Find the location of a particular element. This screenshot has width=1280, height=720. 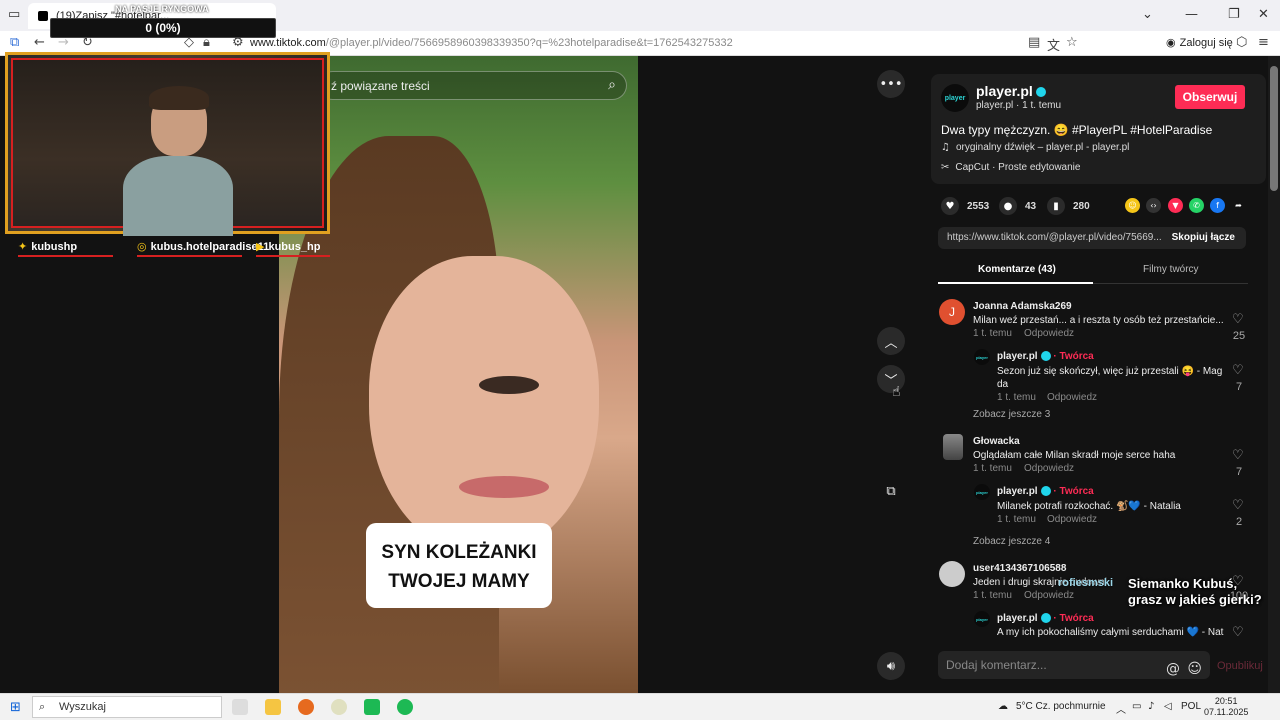

search-icon: ⌕ is located at coordinates (612, 85).